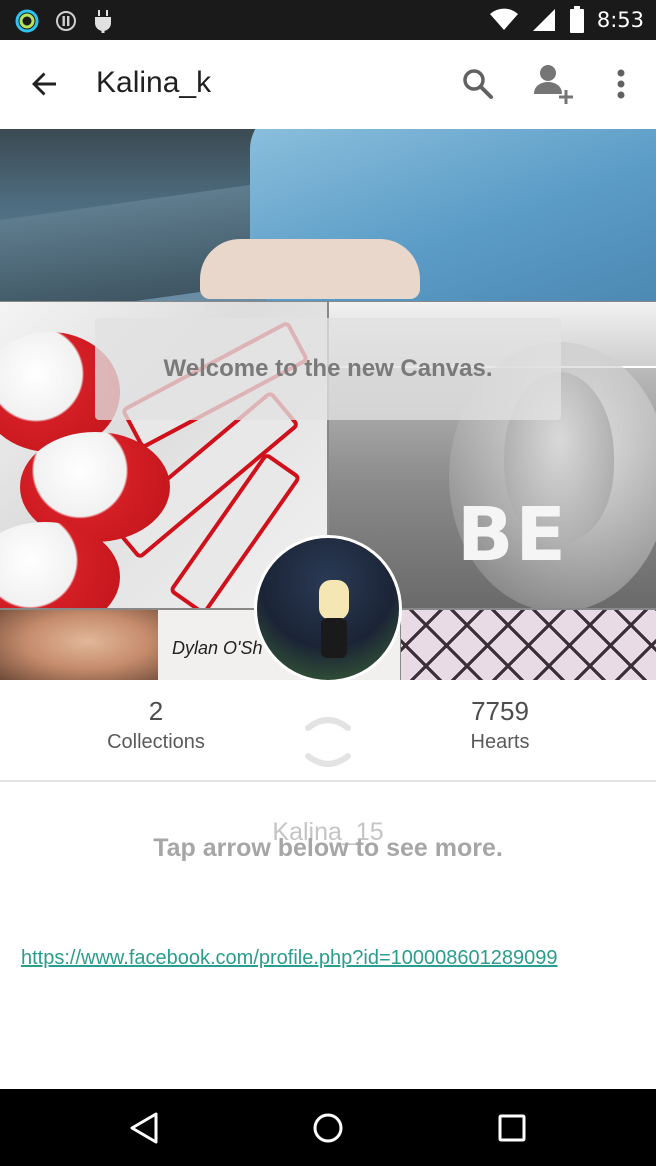 The image size is (656, 1166). Describe the element at coordinates (44, 84) in the screenshot. I see `back-arrow-icon` at that location.